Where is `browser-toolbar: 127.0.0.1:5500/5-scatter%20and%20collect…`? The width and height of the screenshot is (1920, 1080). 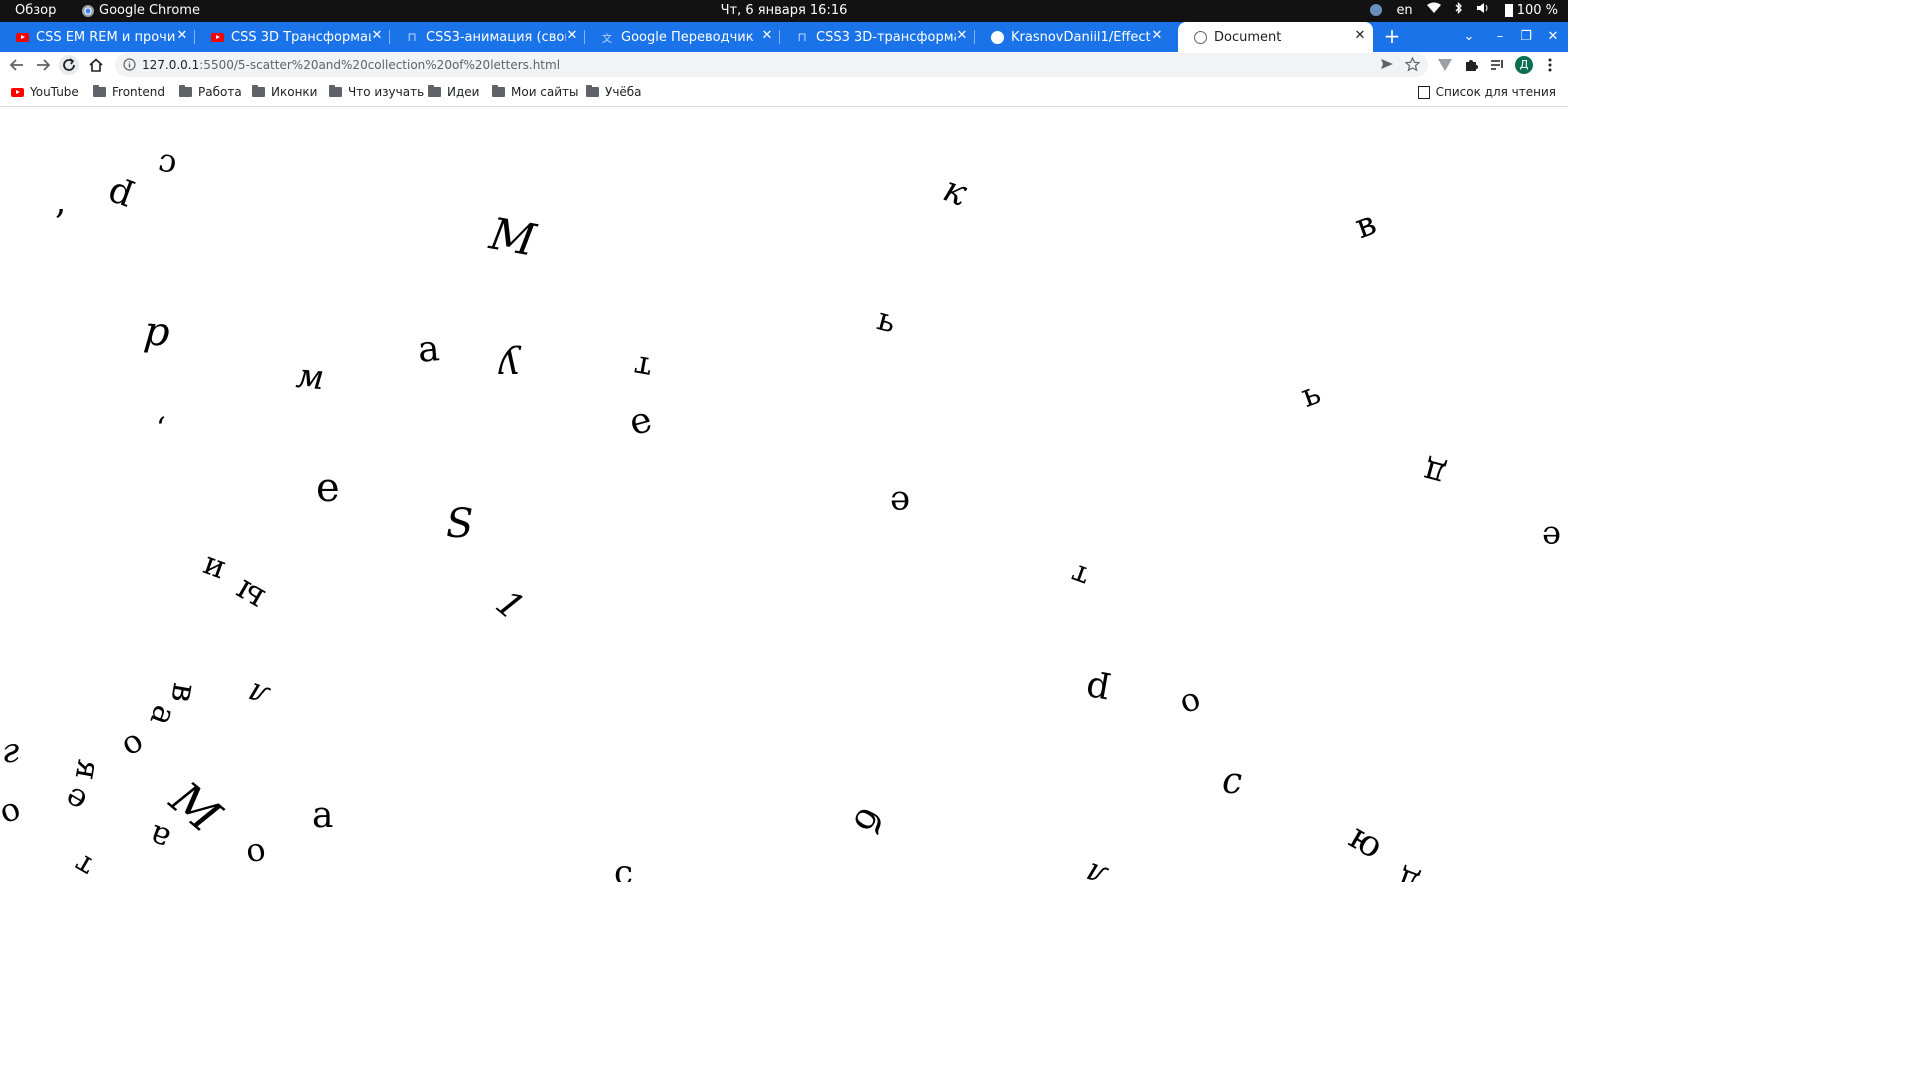 browser-toolbar: 127.0.0.1:5500/5-scatter%20and%20collect… is located at coordinates (784, 65).